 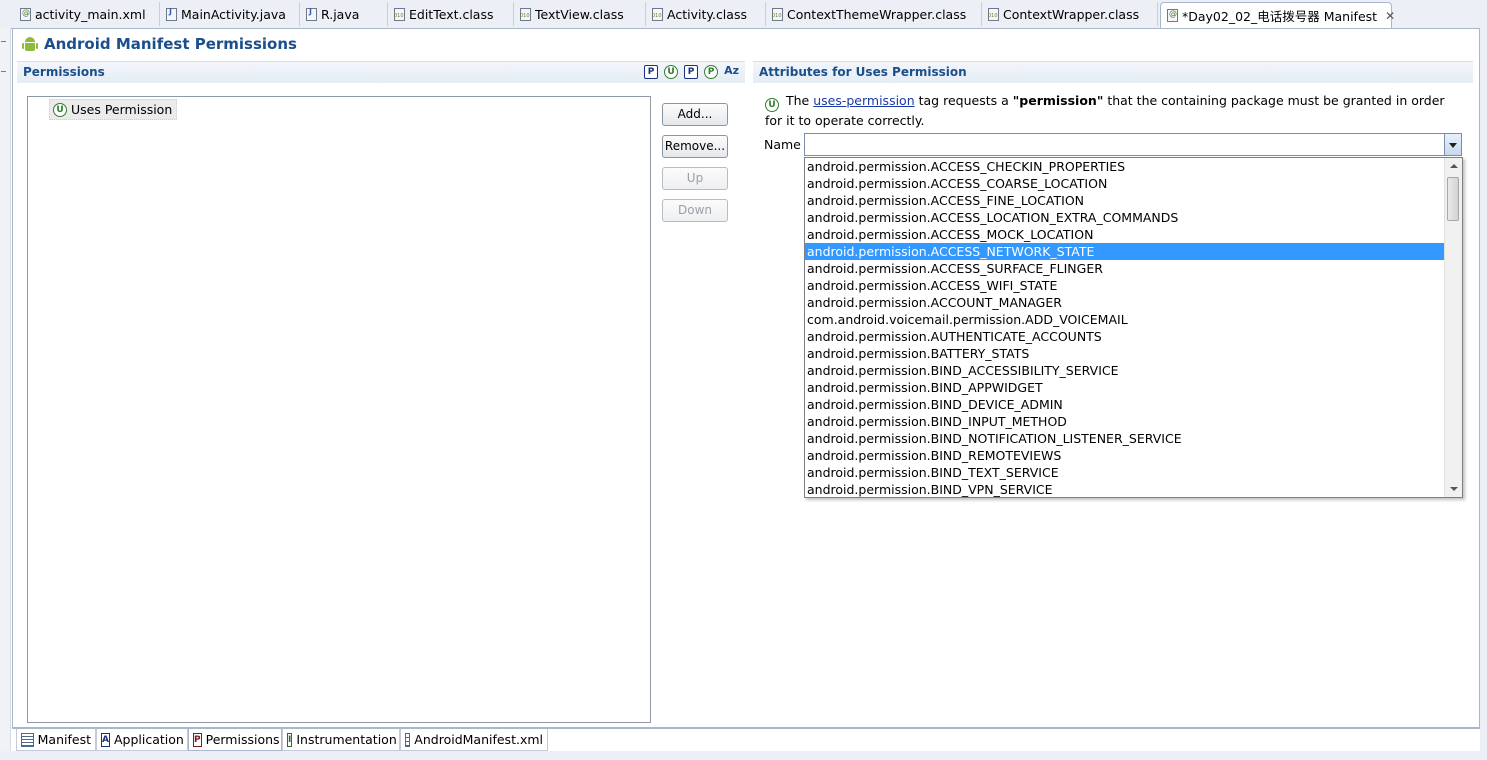 I want to click on dropdown-option: android.permission.ACCESS_MOCK_LOCATION, so click(x=1125, y=234).